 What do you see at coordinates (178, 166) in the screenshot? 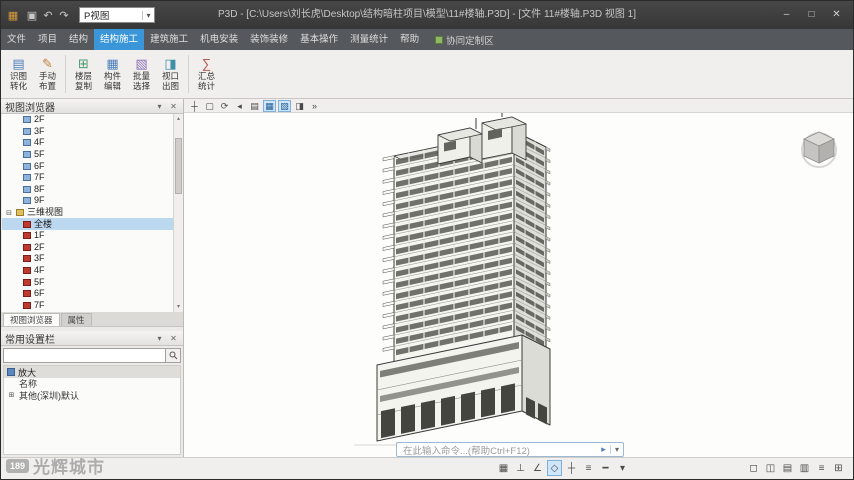
I see `scrollbar-thumb` at bounding box center [178, 166].